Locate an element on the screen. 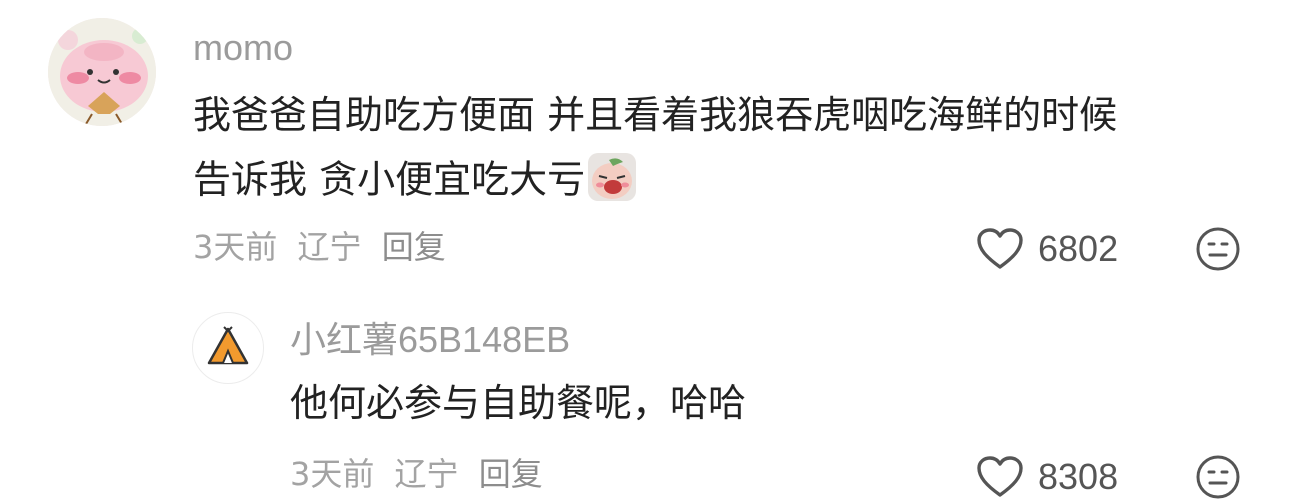 This screenshot has height=504, width=1290. comment-text-line-2-wrap: 告诉我 贪小便宜吃大亏 is located at coordinates (415, 182).